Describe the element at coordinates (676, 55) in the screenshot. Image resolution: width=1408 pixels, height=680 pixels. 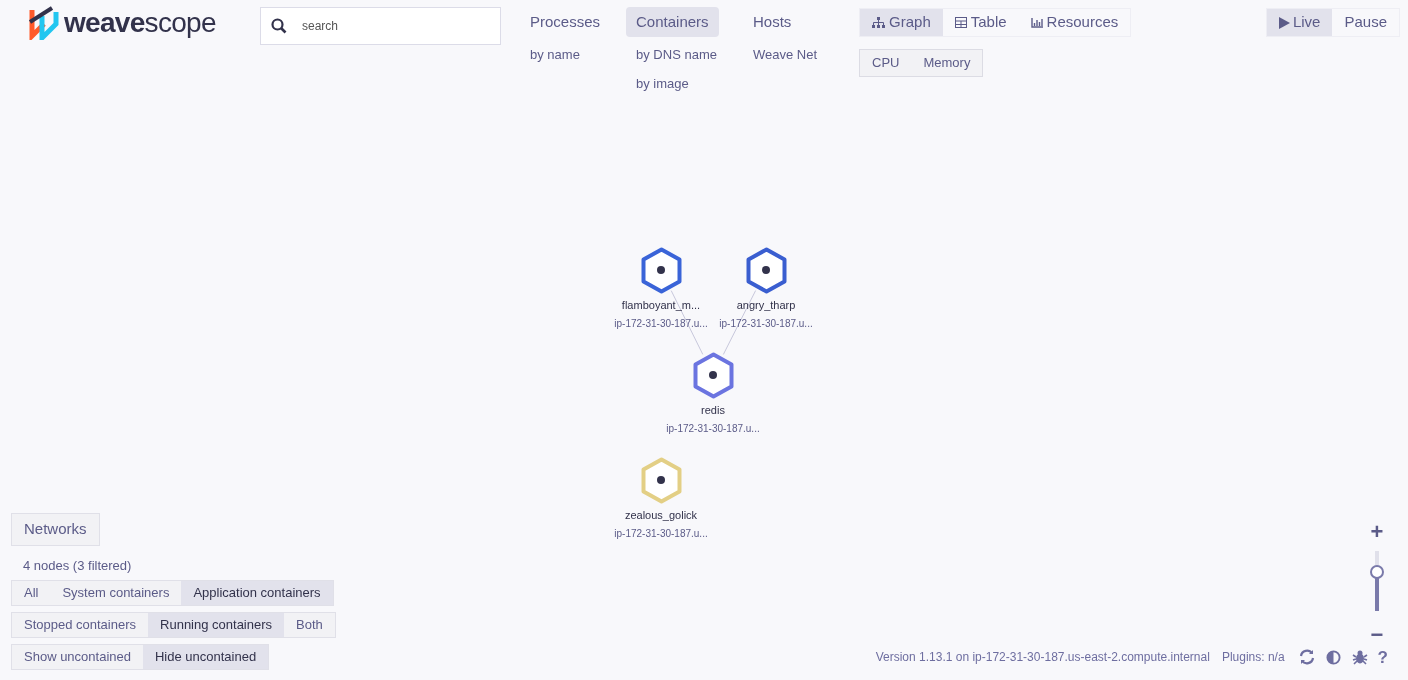
I see `sub-topology-link: by DNS name` at that location.